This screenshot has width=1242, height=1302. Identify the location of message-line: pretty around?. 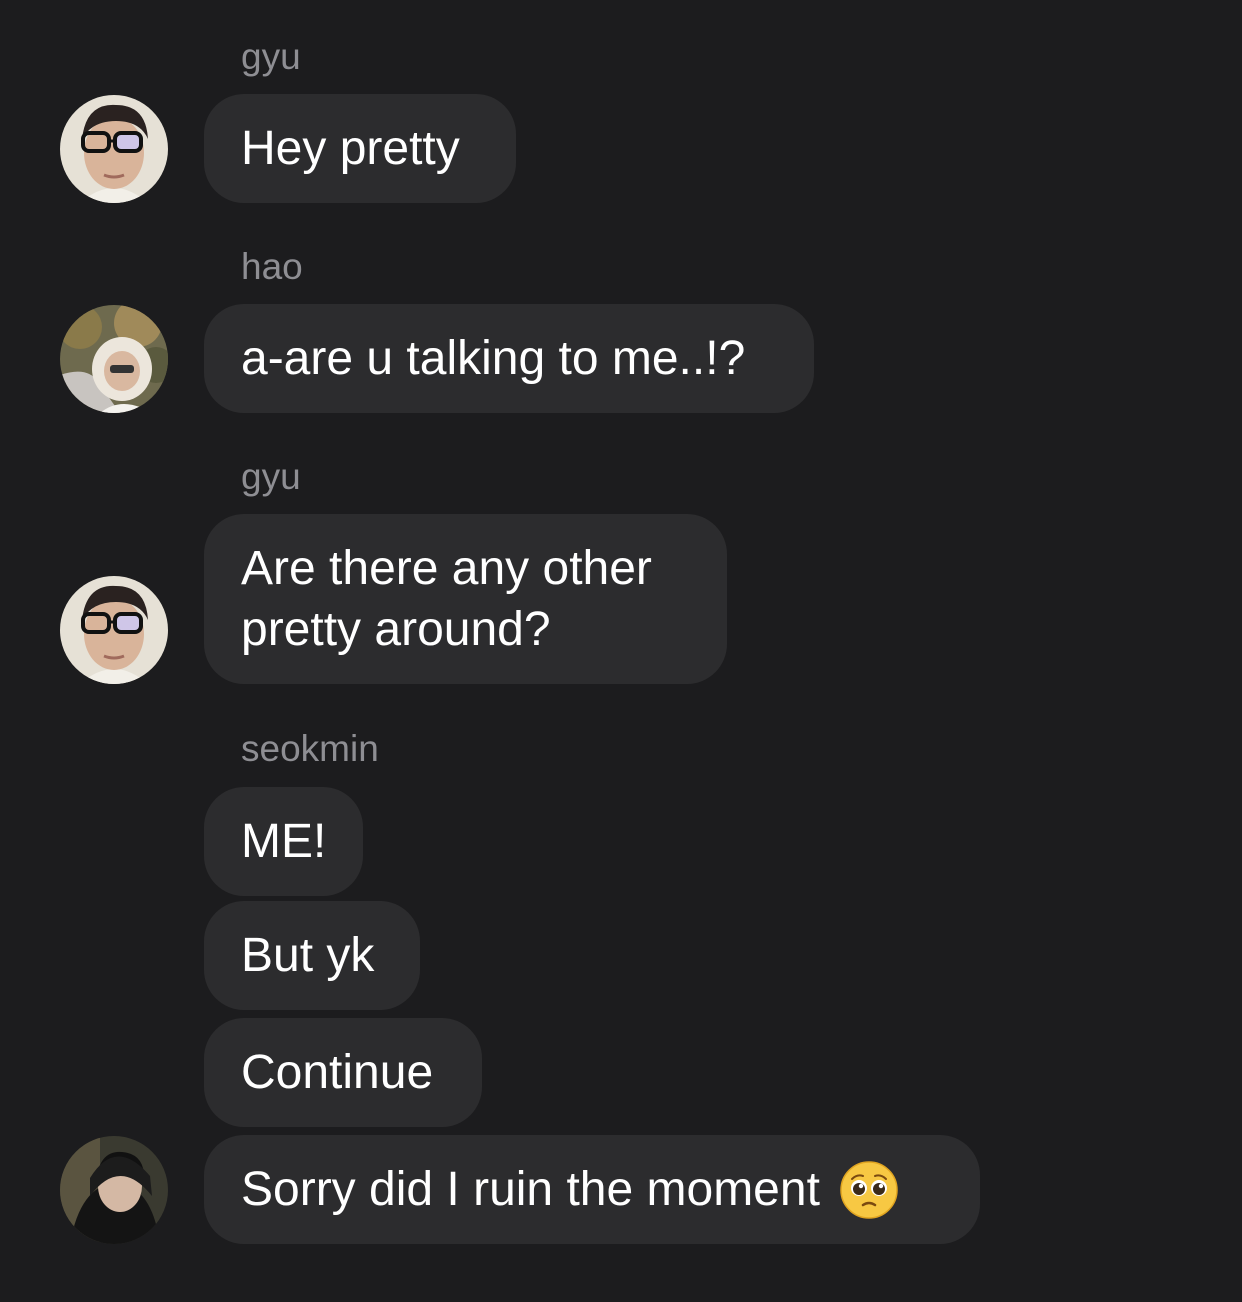
(396, 629).